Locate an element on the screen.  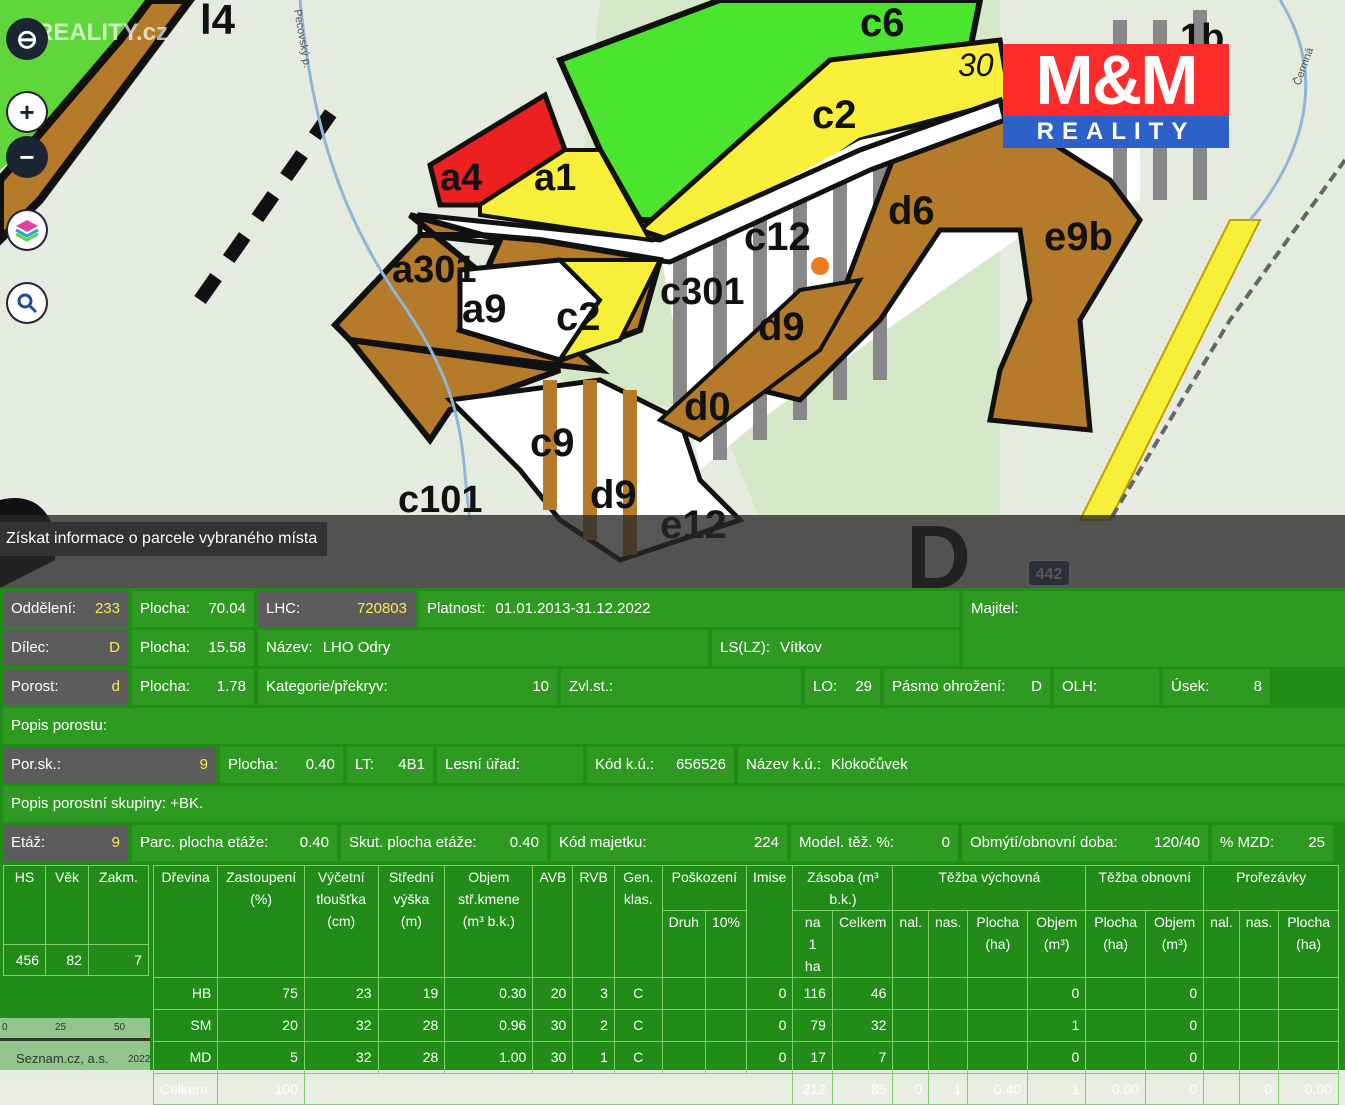
table-cell: 0.30 is located at coordinates (489, 993).